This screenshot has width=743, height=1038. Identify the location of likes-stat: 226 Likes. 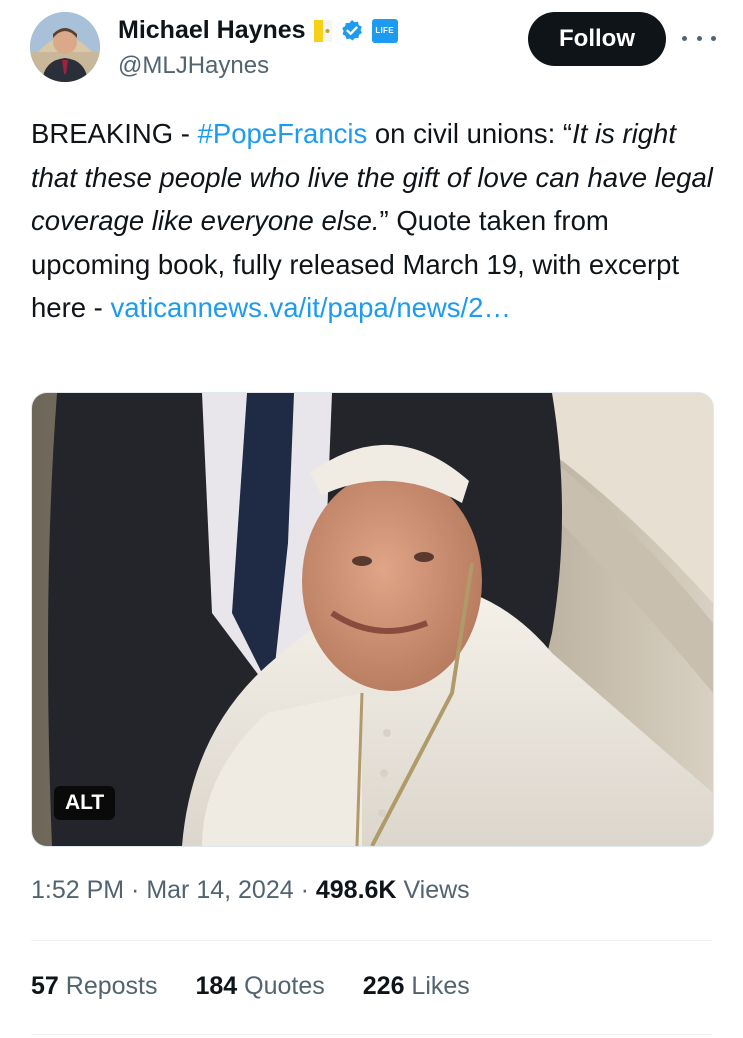
(416, 986).